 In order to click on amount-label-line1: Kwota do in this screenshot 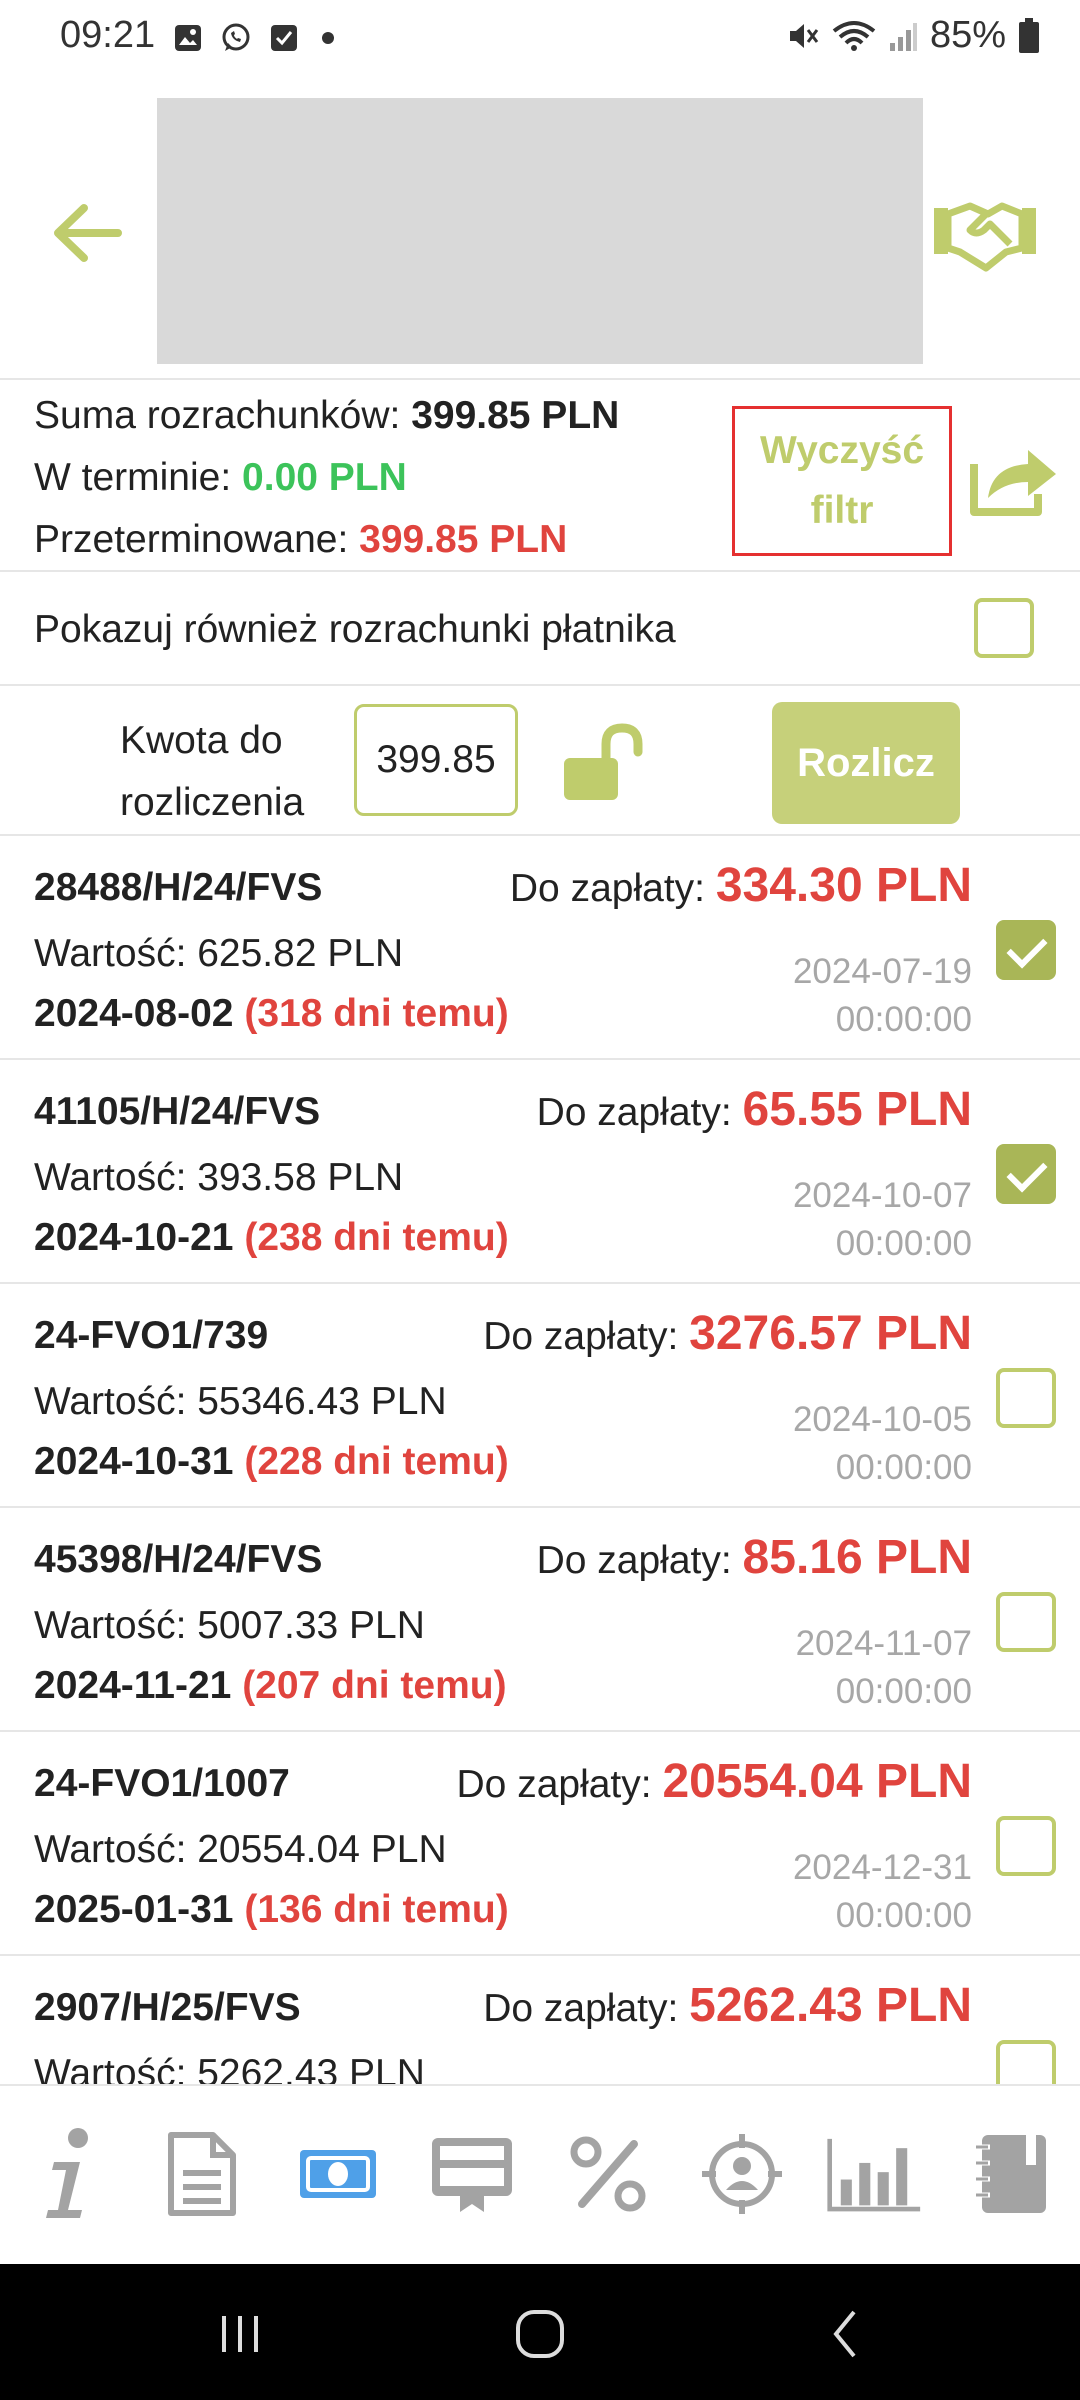, I will do `click(201, 740)`.